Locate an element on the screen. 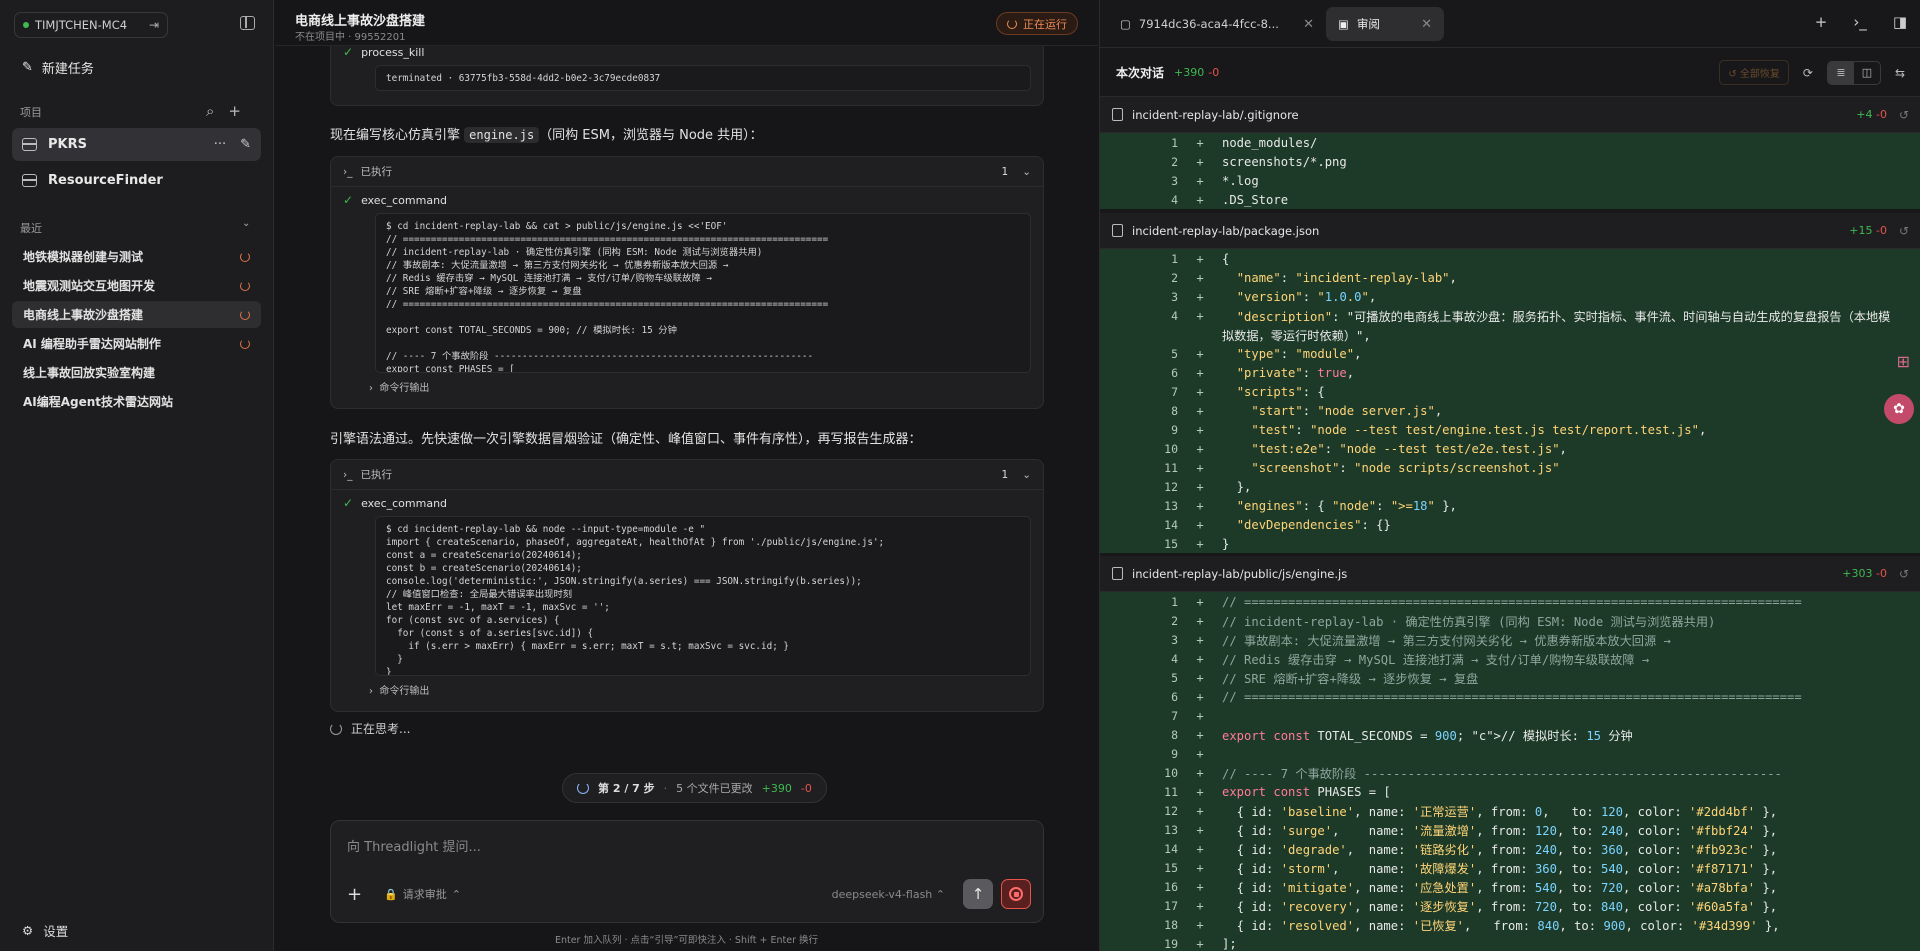 The image size is (1920, 951). send-button: ↑ is located at coordinates (978, 894).